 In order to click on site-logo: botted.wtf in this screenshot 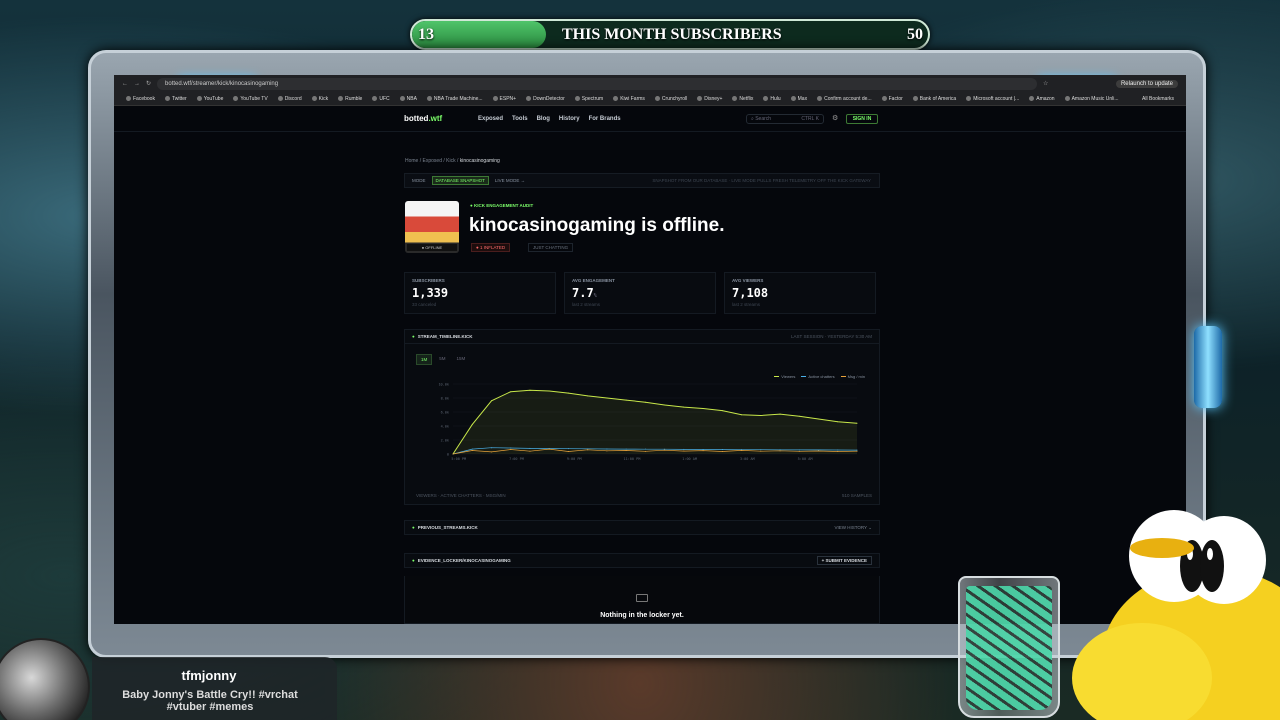, I will do `click(423, 118)`.